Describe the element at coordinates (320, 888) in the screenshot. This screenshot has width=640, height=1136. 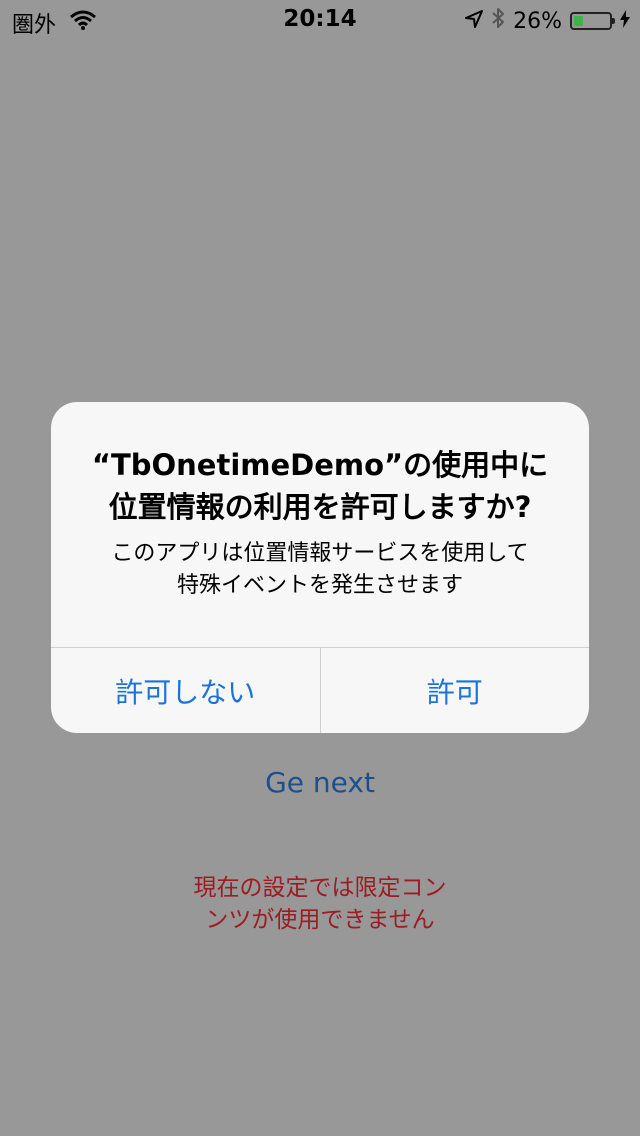
I see `notice-line-1: 現在の設定では限定コン` at that location.